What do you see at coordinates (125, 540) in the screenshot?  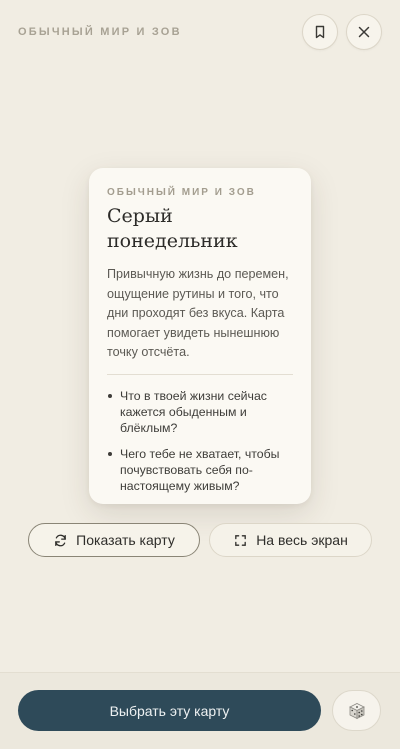 I see `show-card-label: Показать карту` at bounding box center [125, 540].